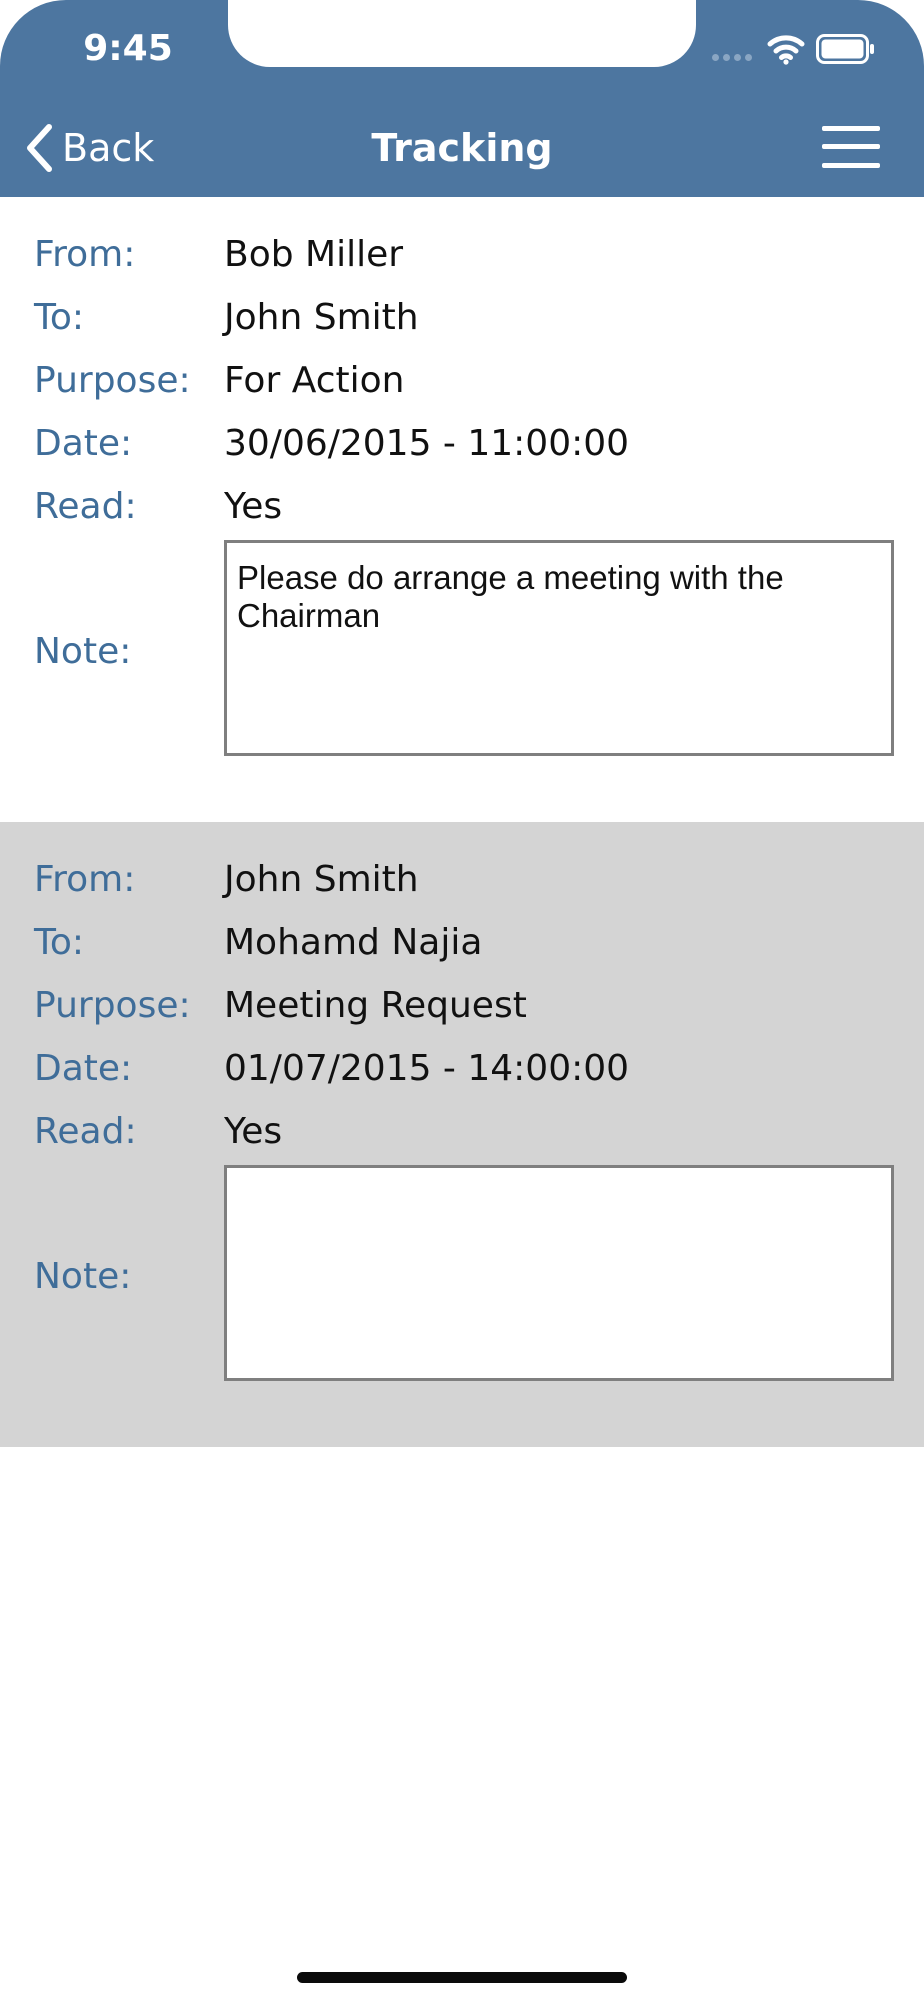 The width and height of the screenshot is (924, 2000). I want to click on date-value: 01/07/2015 - 14:00:00, so click(427, 1068).